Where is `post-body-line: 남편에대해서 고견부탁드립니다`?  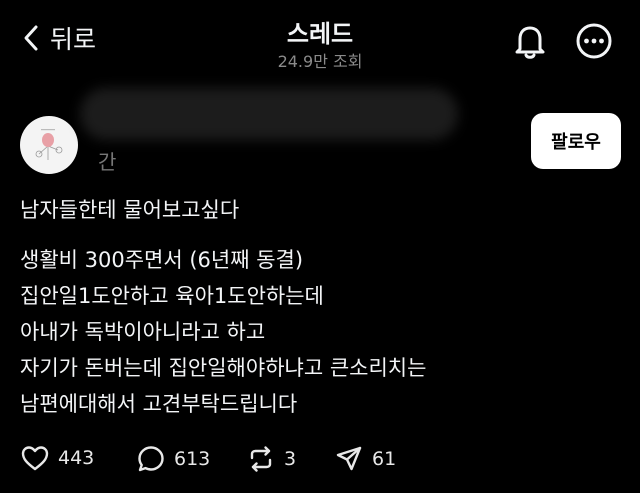 post-body-line: 남편에대해서 고견부탁드립니다 is located at coordinates (159, 404).